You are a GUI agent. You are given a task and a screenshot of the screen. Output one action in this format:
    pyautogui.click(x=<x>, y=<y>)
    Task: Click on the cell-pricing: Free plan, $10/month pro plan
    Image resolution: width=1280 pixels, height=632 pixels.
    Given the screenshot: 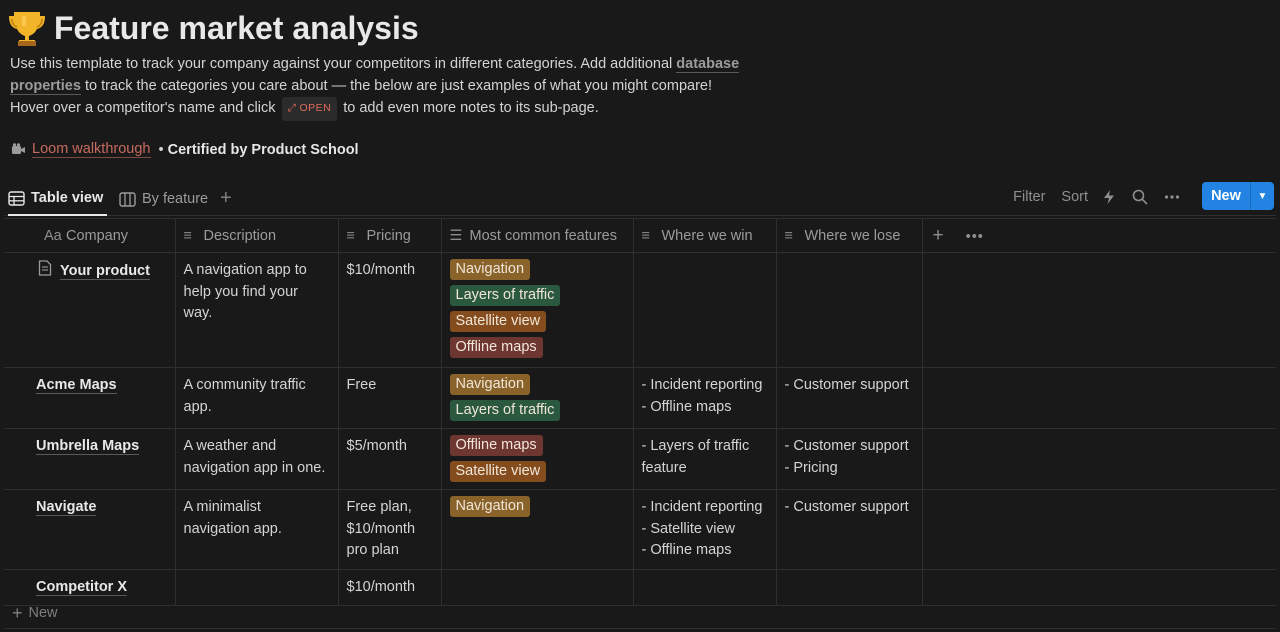 What is the action you would take?
    pyautogui.click(x=389, y=529)
    